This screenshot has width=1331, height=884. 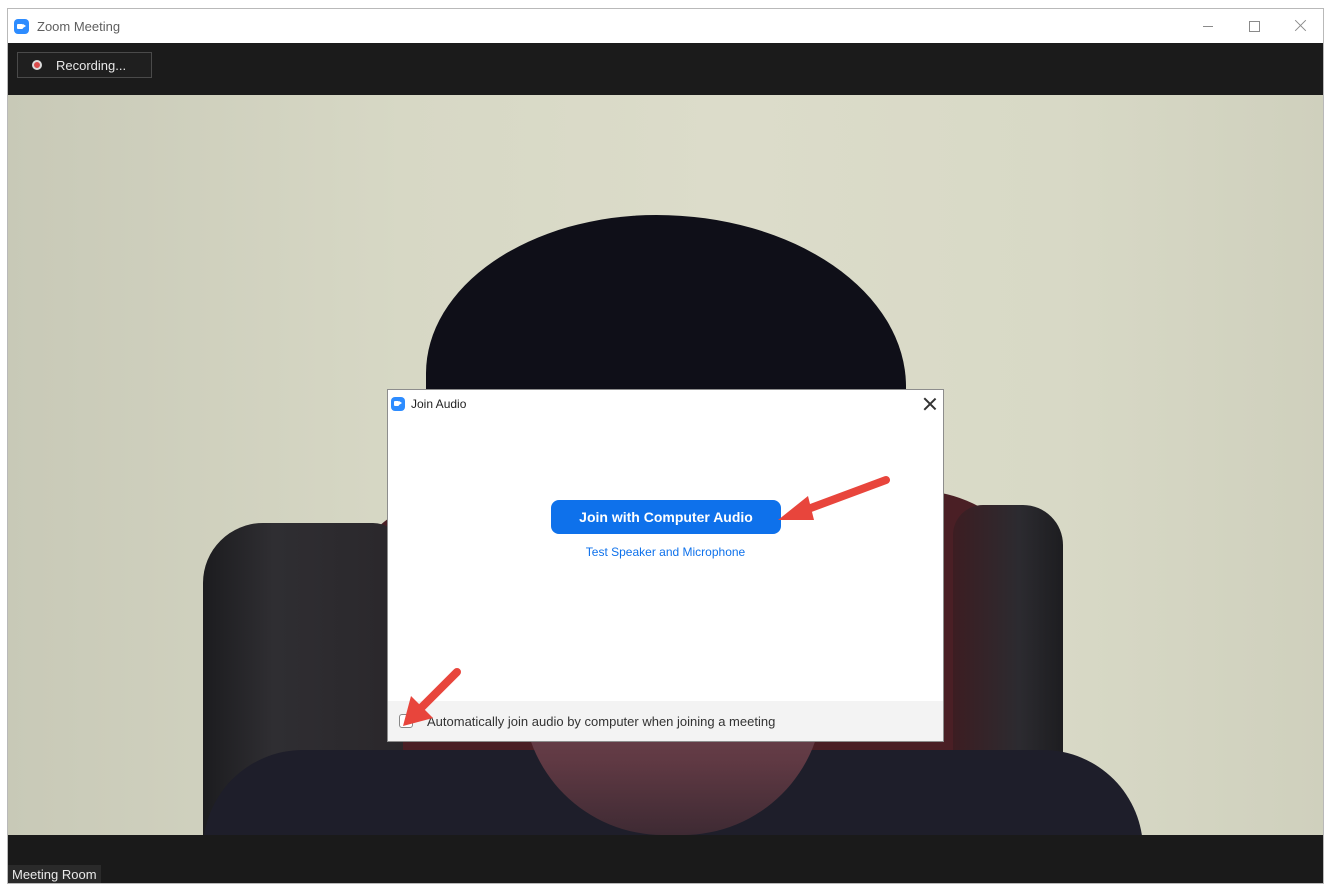 I want to click on zoom-dialog-icon, so click(x=398, y=404).